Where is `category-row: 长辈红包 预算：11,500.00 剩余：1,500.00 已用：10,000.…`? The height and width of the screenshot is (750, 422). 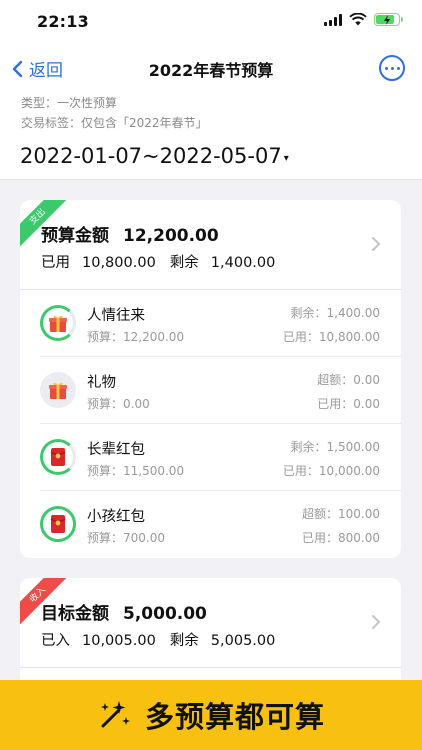
category-row: 长辈红包 预算：11,500.00 剩余：1,500.00 已用：10,000.… is located at coordinates (220, 457).